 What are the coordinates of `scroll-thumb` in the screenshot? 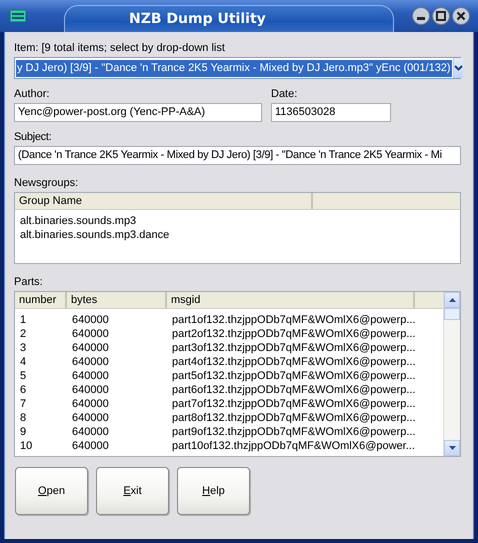 It's located at (452, 314).